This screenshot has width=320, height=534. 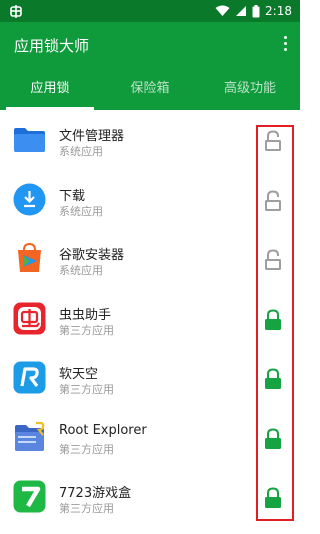 I want to click on folder-icon, so click(x=29, y=140).